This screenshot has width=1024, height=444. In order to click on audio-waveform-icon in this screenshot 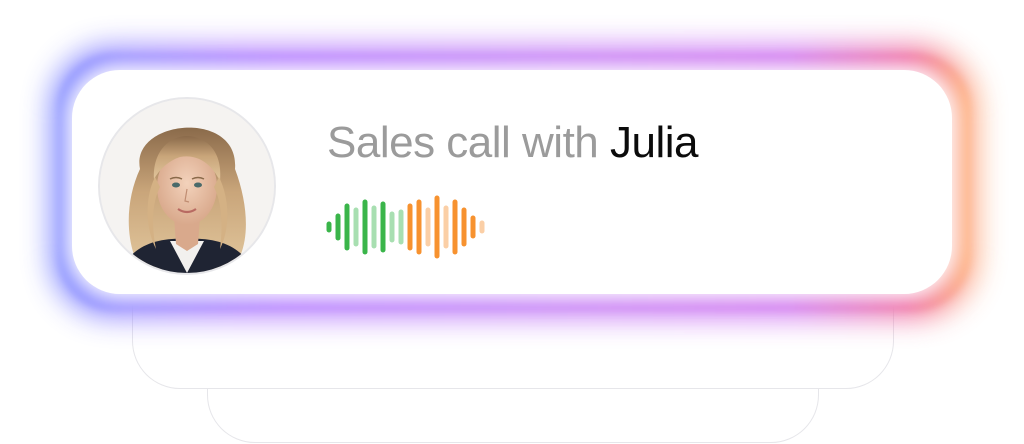, I will do `click(405, 227)`.